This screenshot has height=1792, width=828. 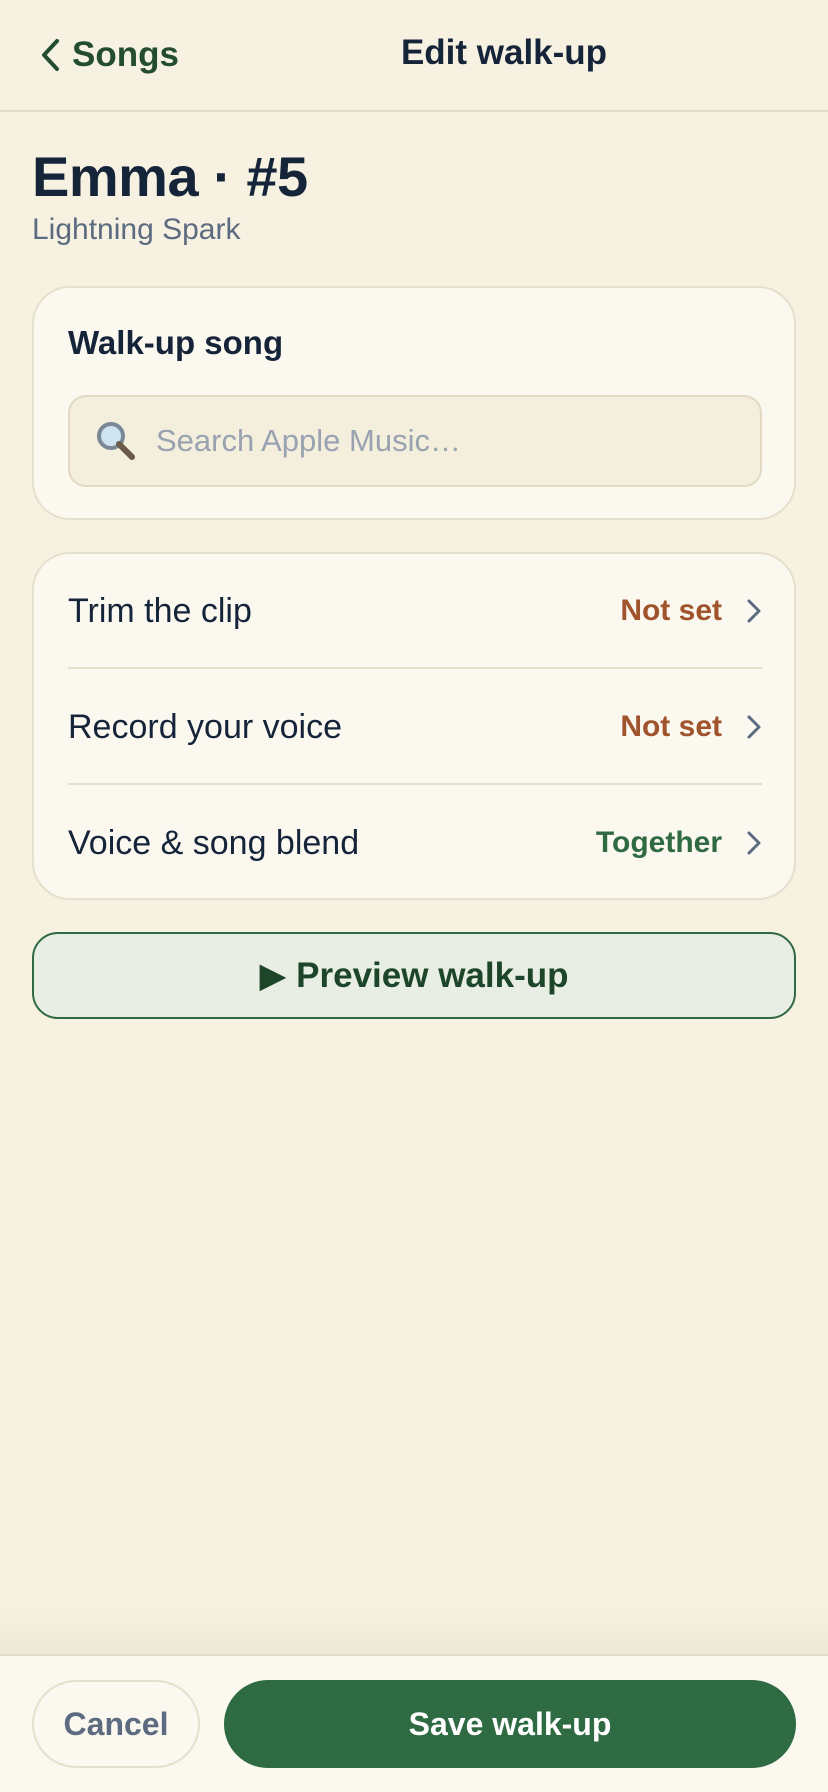 I want to click on save-walkup-button: Save walk-up, so click(x=510, y=1724).